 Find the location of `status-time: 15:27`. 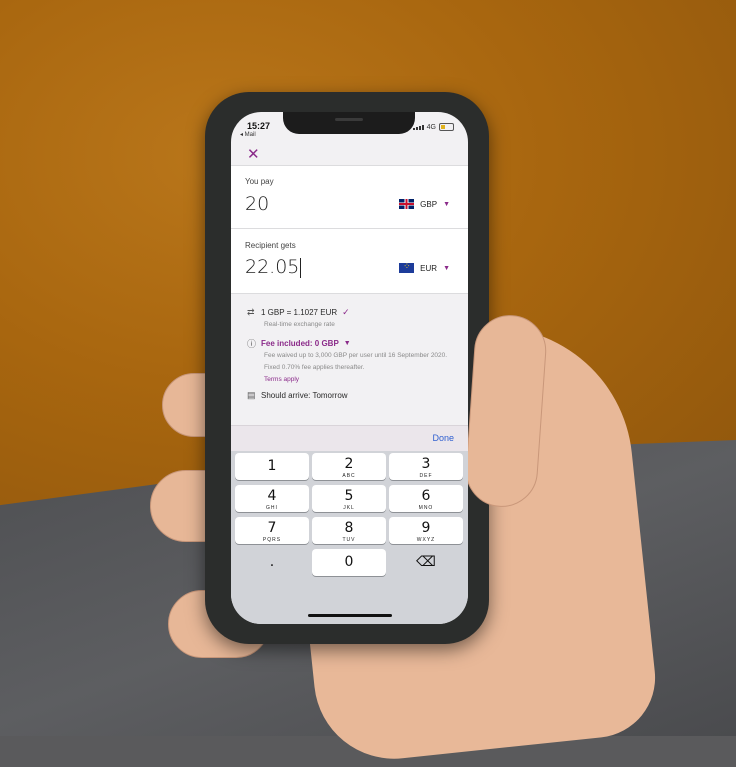

status-time: 15:27 is located at coordinates (259, 126).